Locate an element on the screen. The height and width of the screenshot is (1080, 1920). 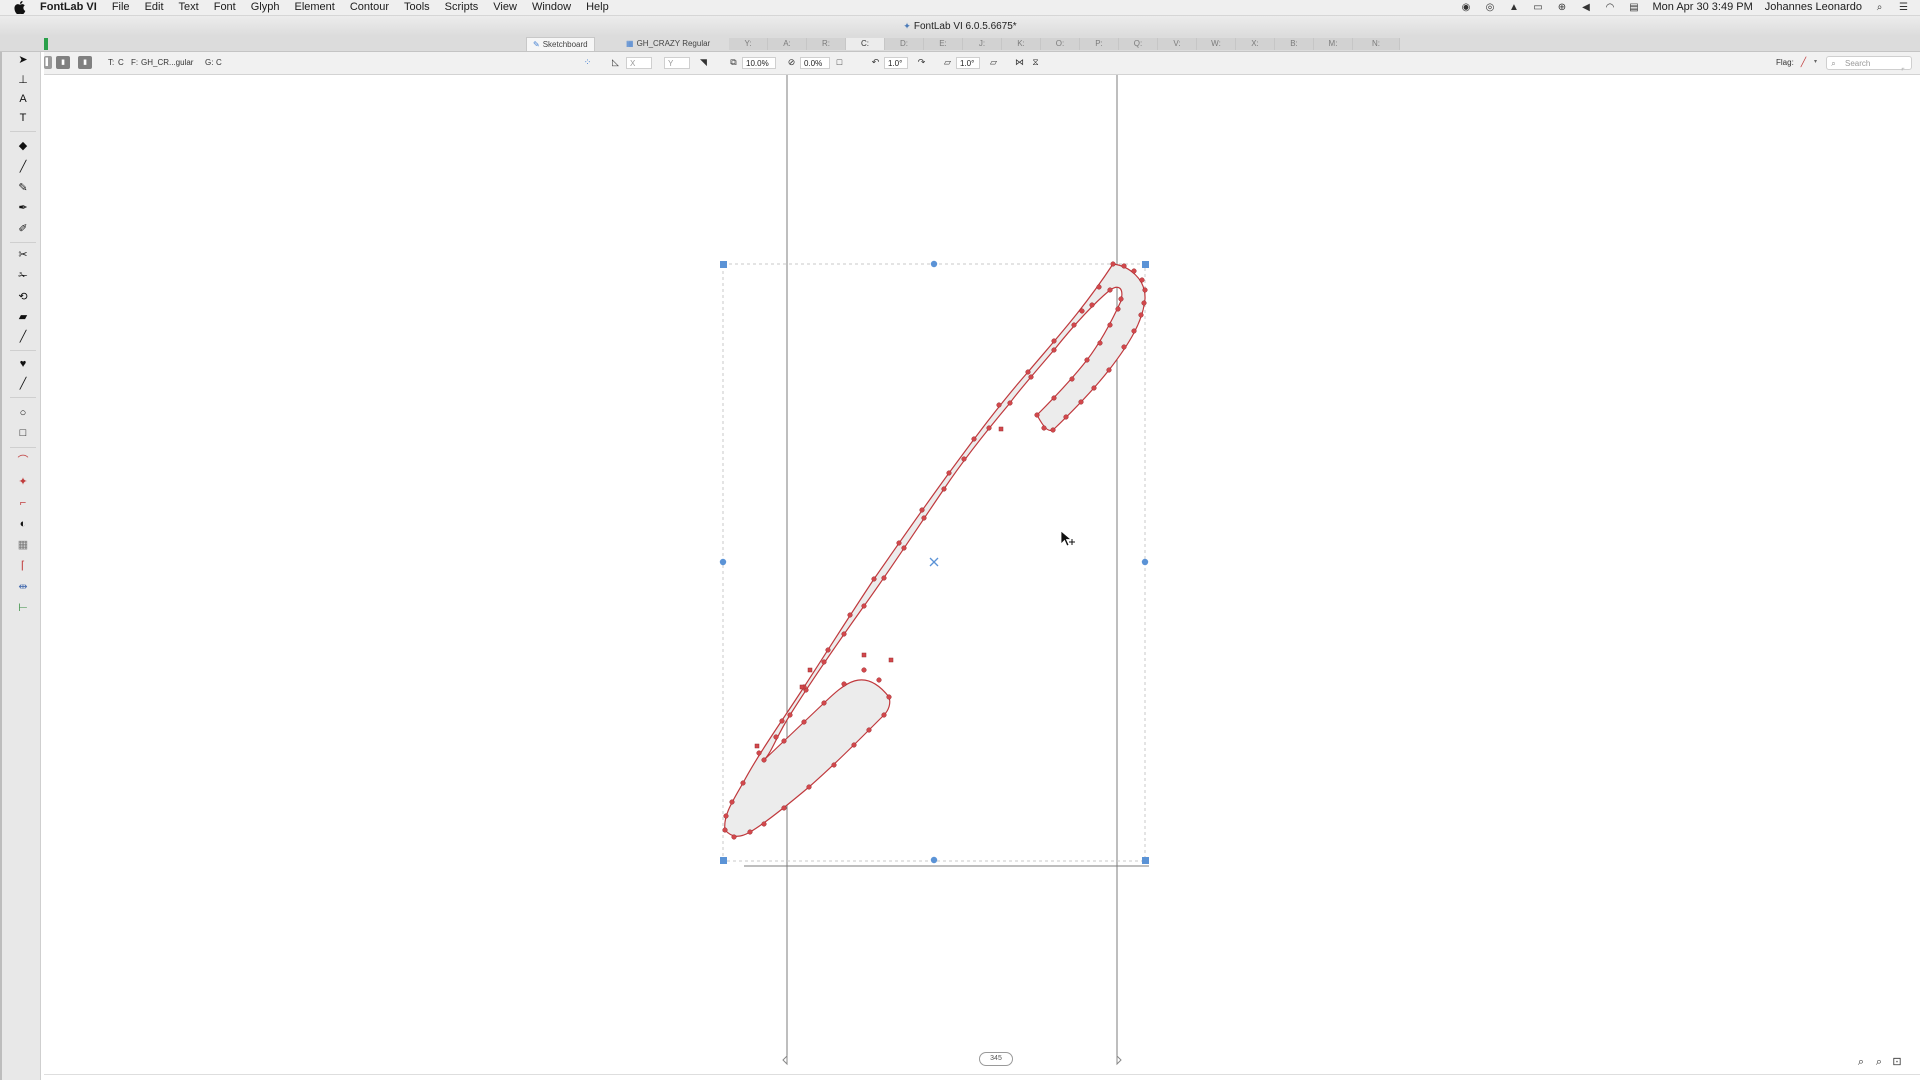
flag-dropdown-icon: ▾ is located at coordinates (1815, 62).